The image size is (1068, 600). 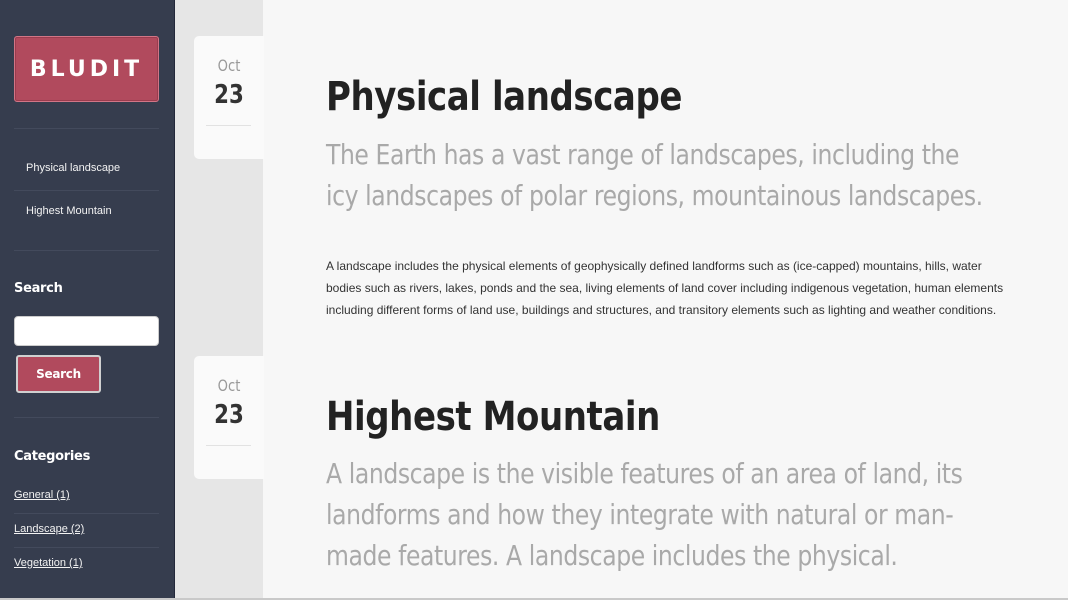 What do you see at coordinates (73, 168) in the screenshot?
I see `sidebar-page-link: Physical landscape` at bounding box center [73, 168].